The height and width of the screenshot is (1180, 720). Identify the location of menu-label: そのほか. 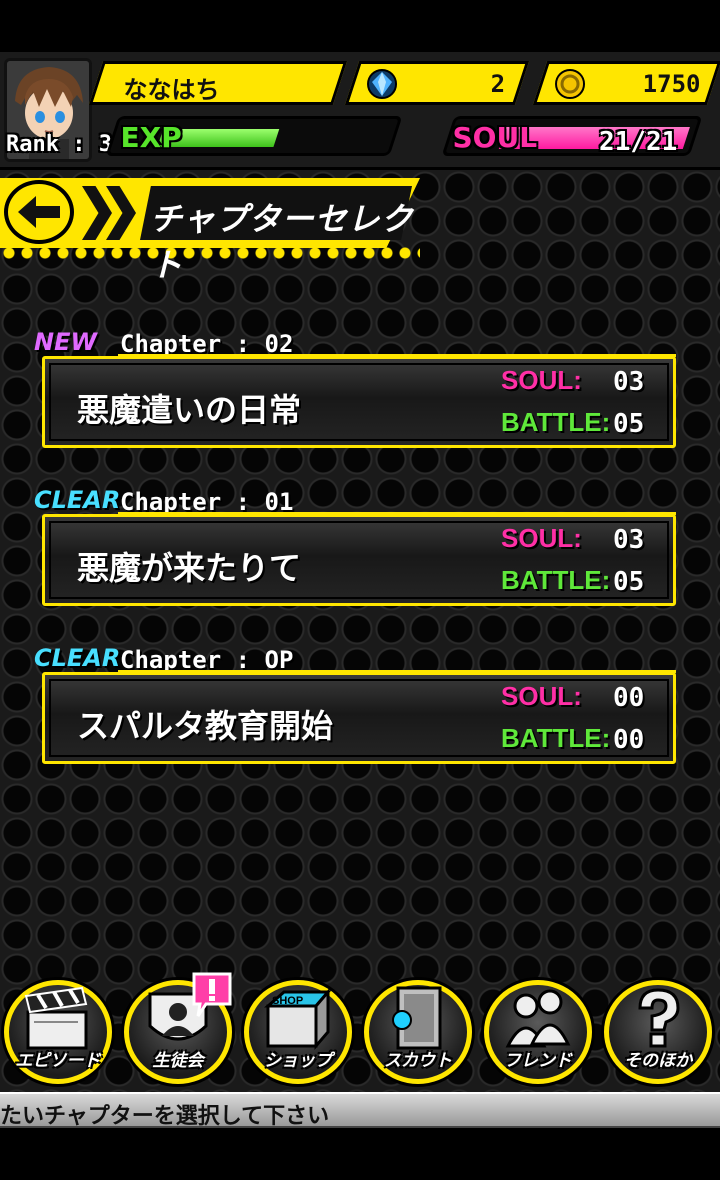
(658, 1061).